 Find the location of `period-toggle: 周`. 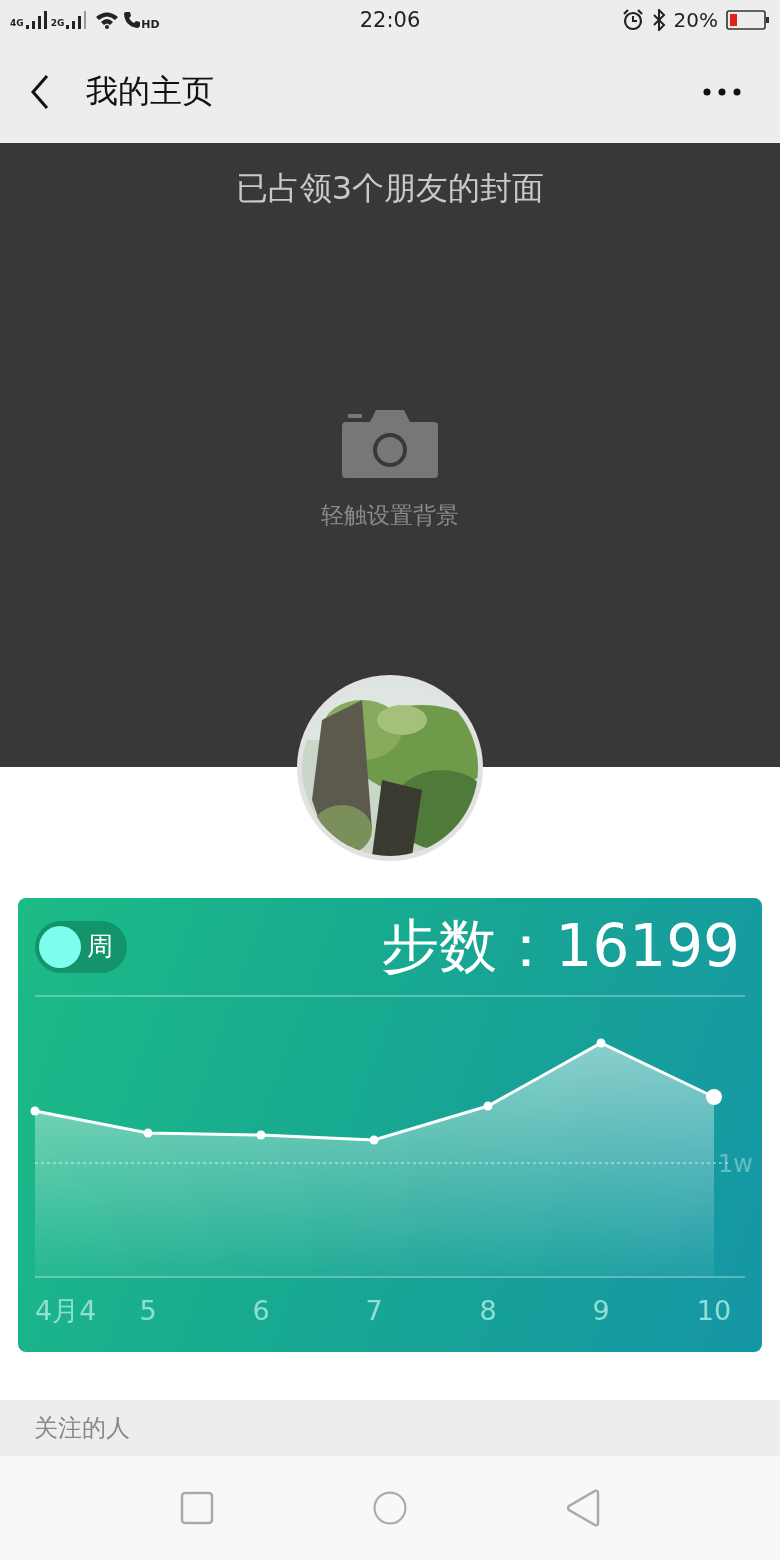

period-toggle: 周 is located at coordinates (81, 946).